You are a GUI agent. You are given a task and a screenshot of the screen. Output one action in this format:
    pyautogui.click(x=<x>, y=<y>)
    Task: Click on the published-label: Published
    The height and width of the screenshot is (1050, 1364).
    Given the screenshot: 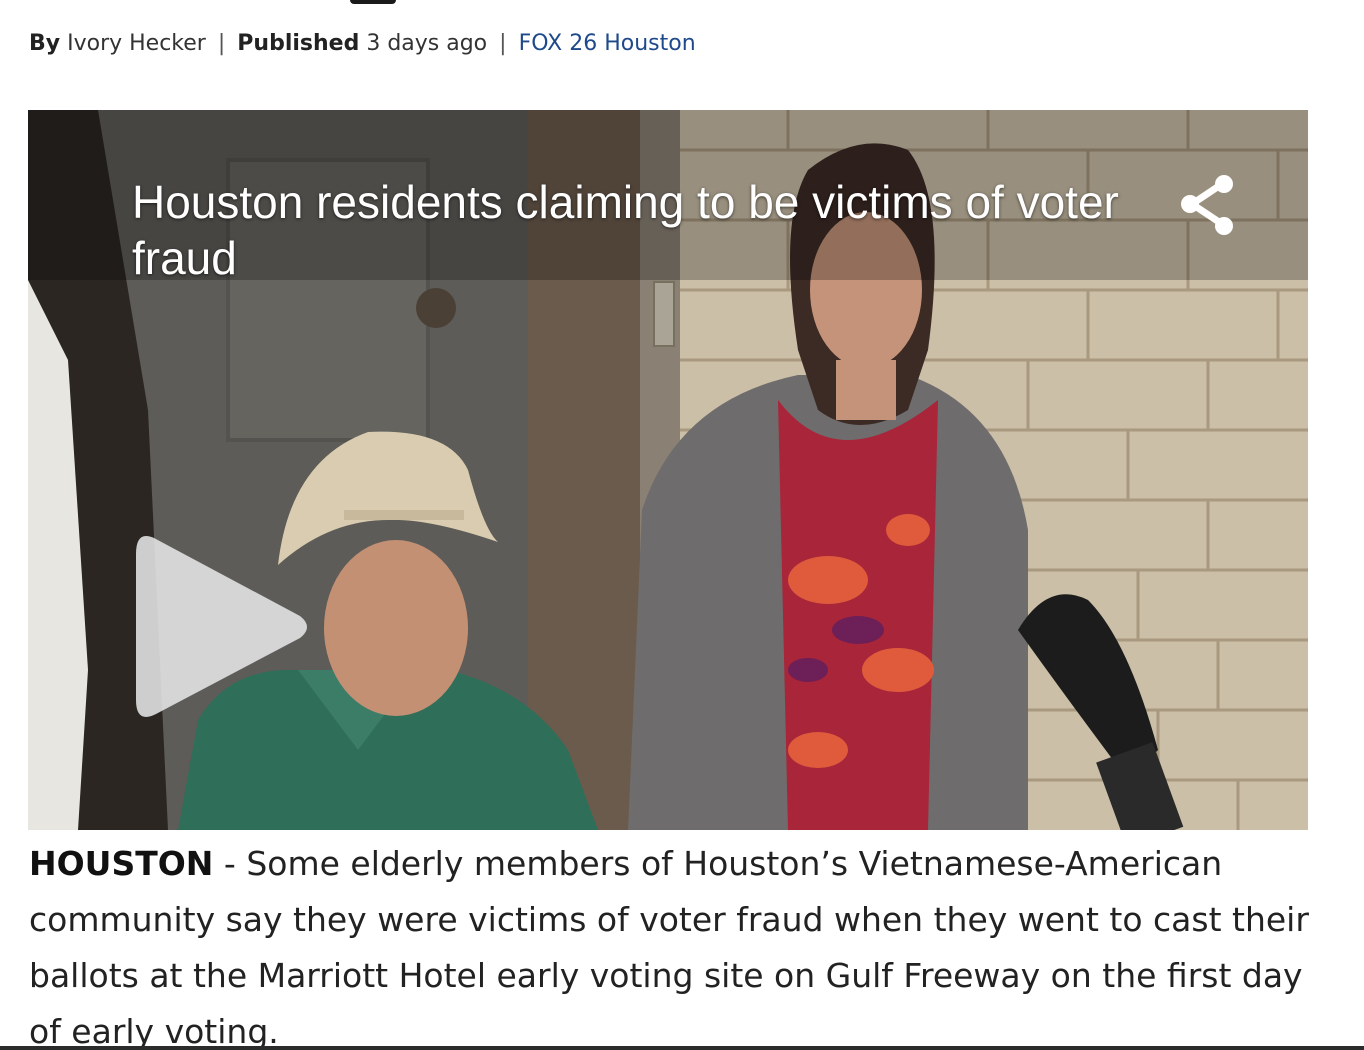 What is the action you would take?
    pyautogui.click(x=298, y=43)
    